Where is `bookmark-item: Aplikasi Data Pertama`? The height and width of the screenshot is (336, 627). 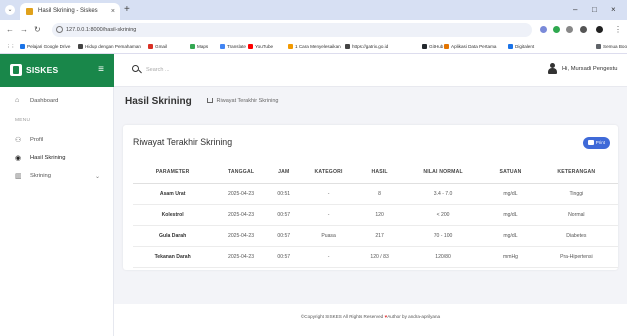 bookmark-item: Aplikasi Data Pertama is located at coordinates (470, 46).